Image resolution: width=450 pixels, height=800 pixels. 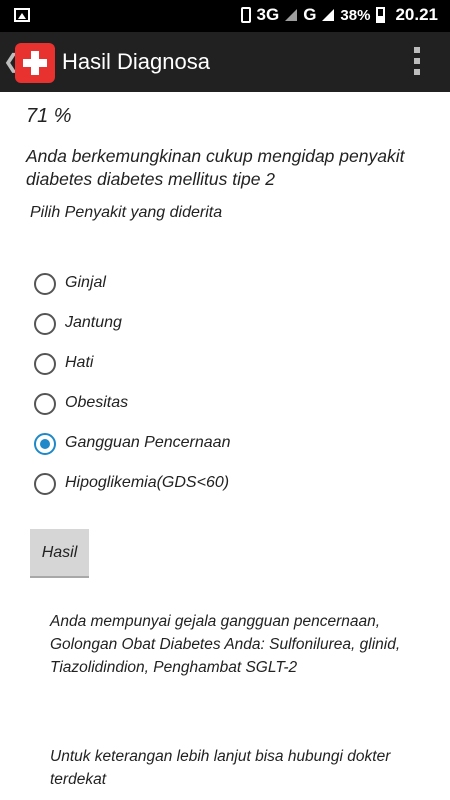 I want to click on radio-label: Hati, so click(x=79, y=362).